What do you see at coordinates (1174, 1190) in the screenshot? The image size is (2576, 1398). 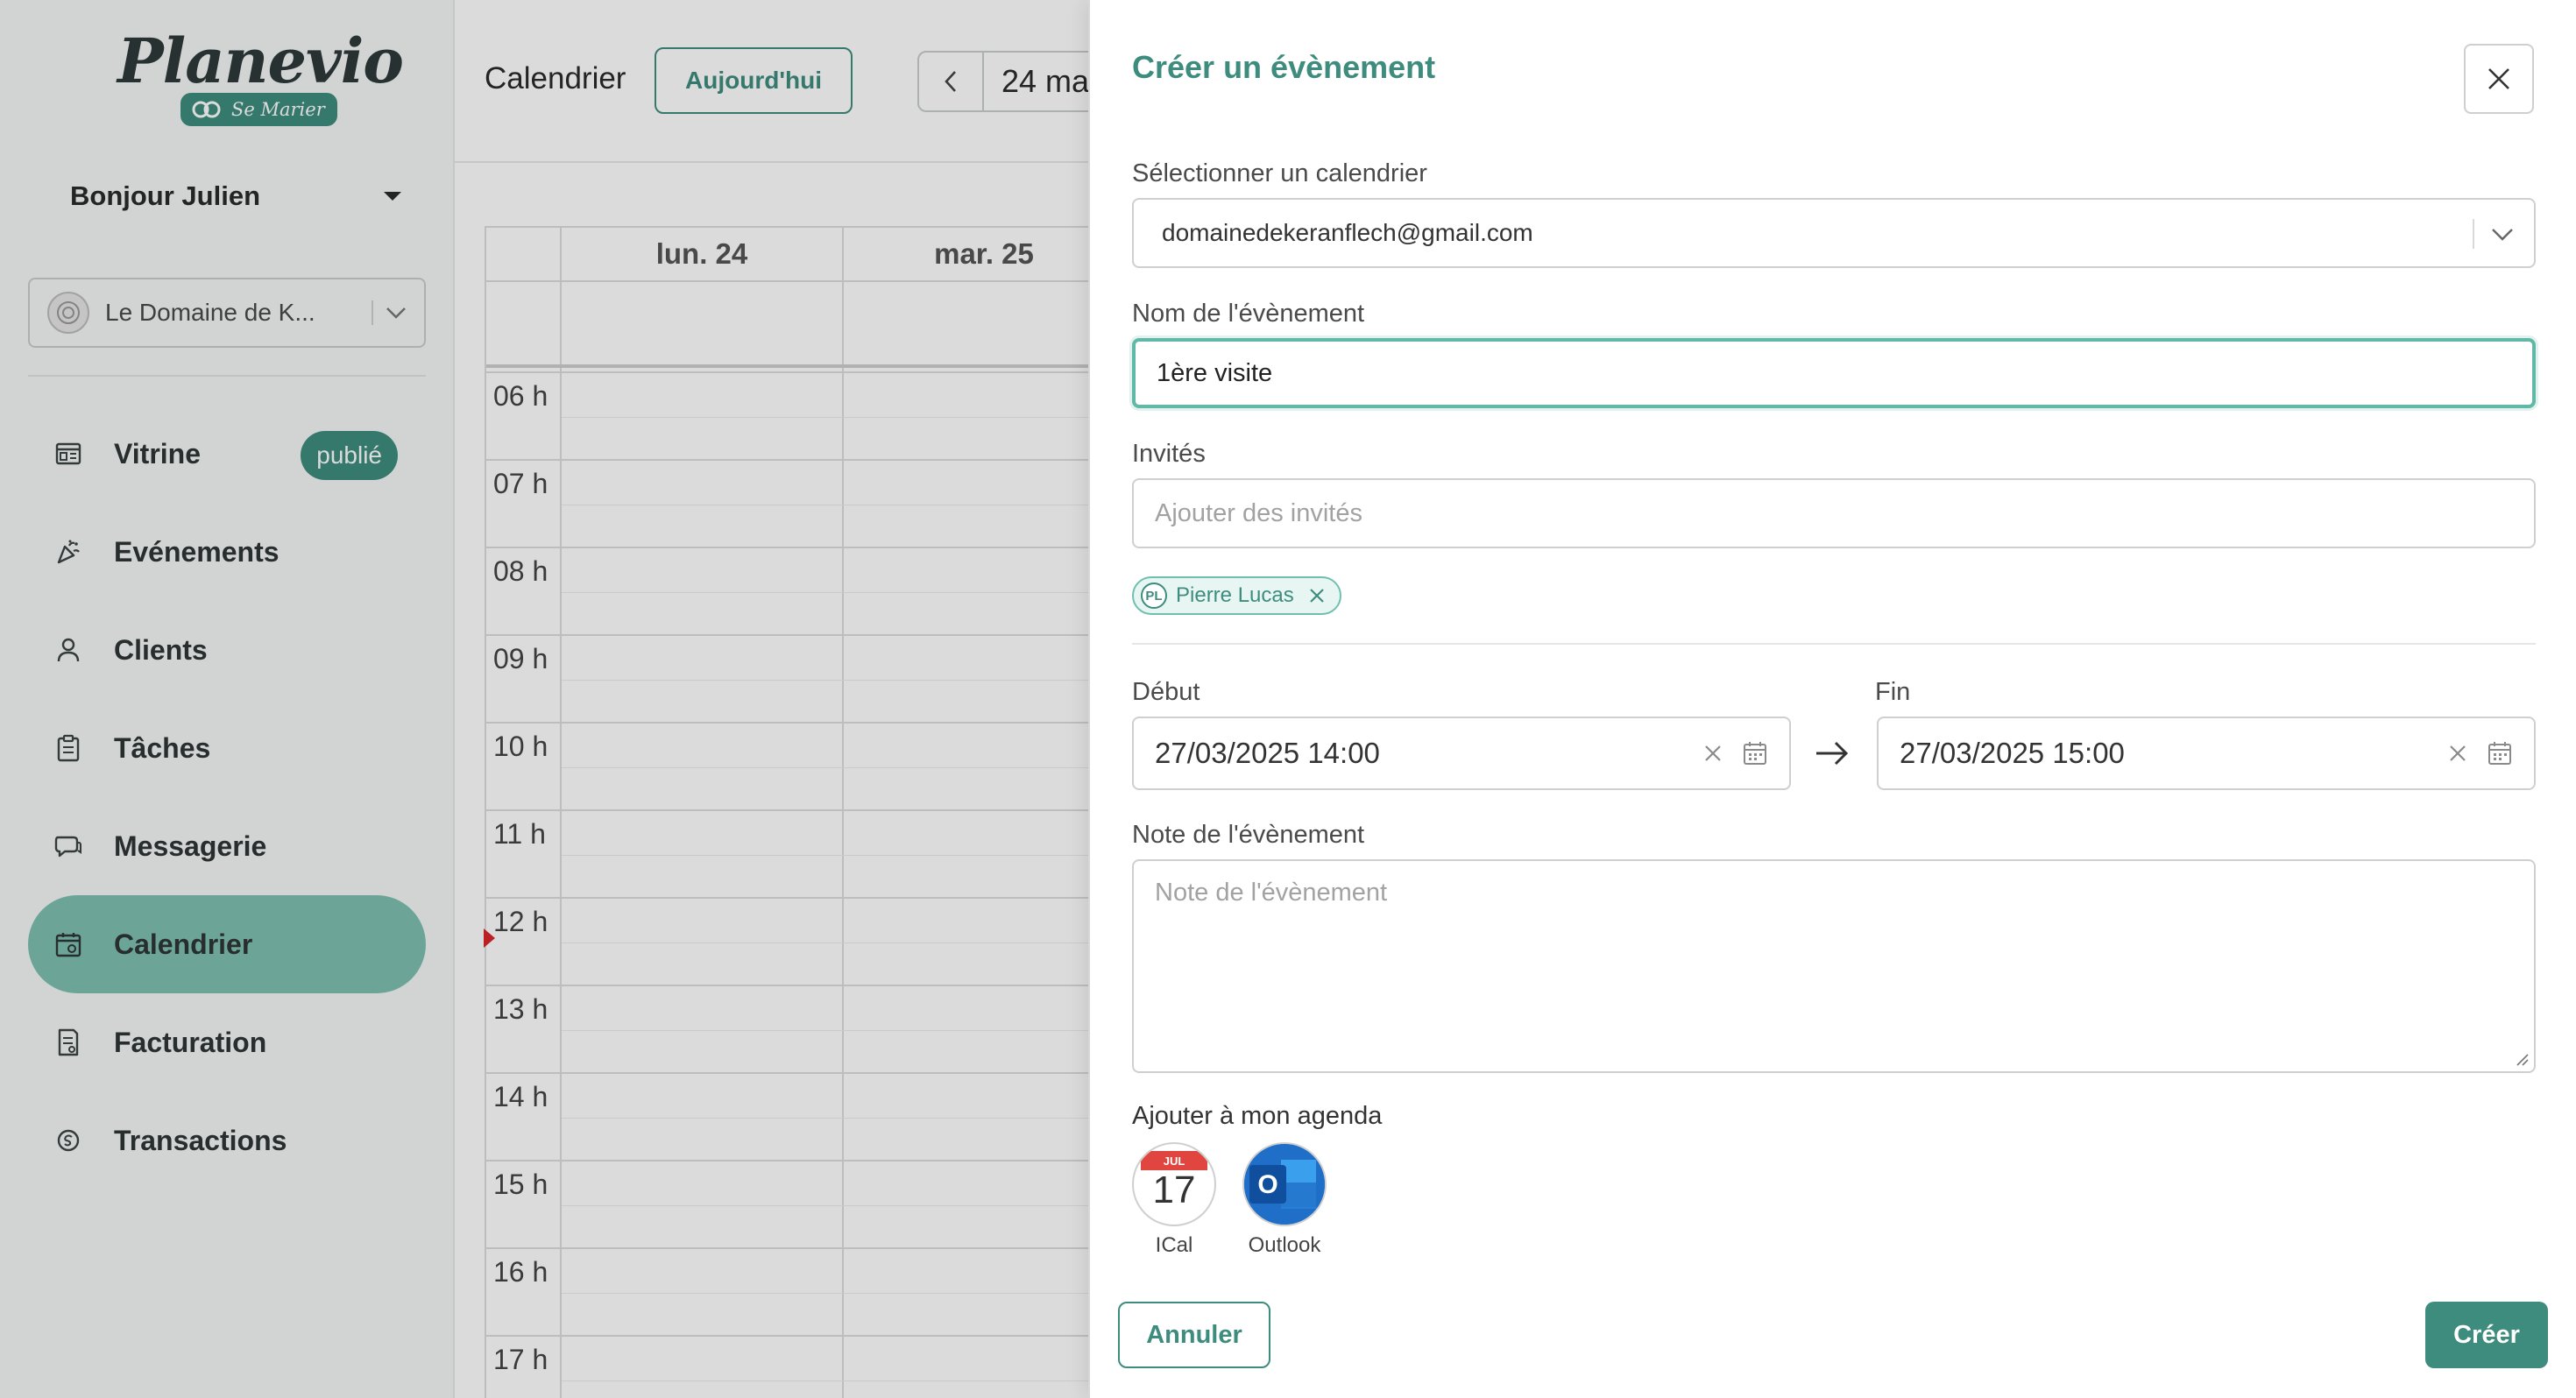 I see `ical-day: 17` at bounding box center [1174, 1190].